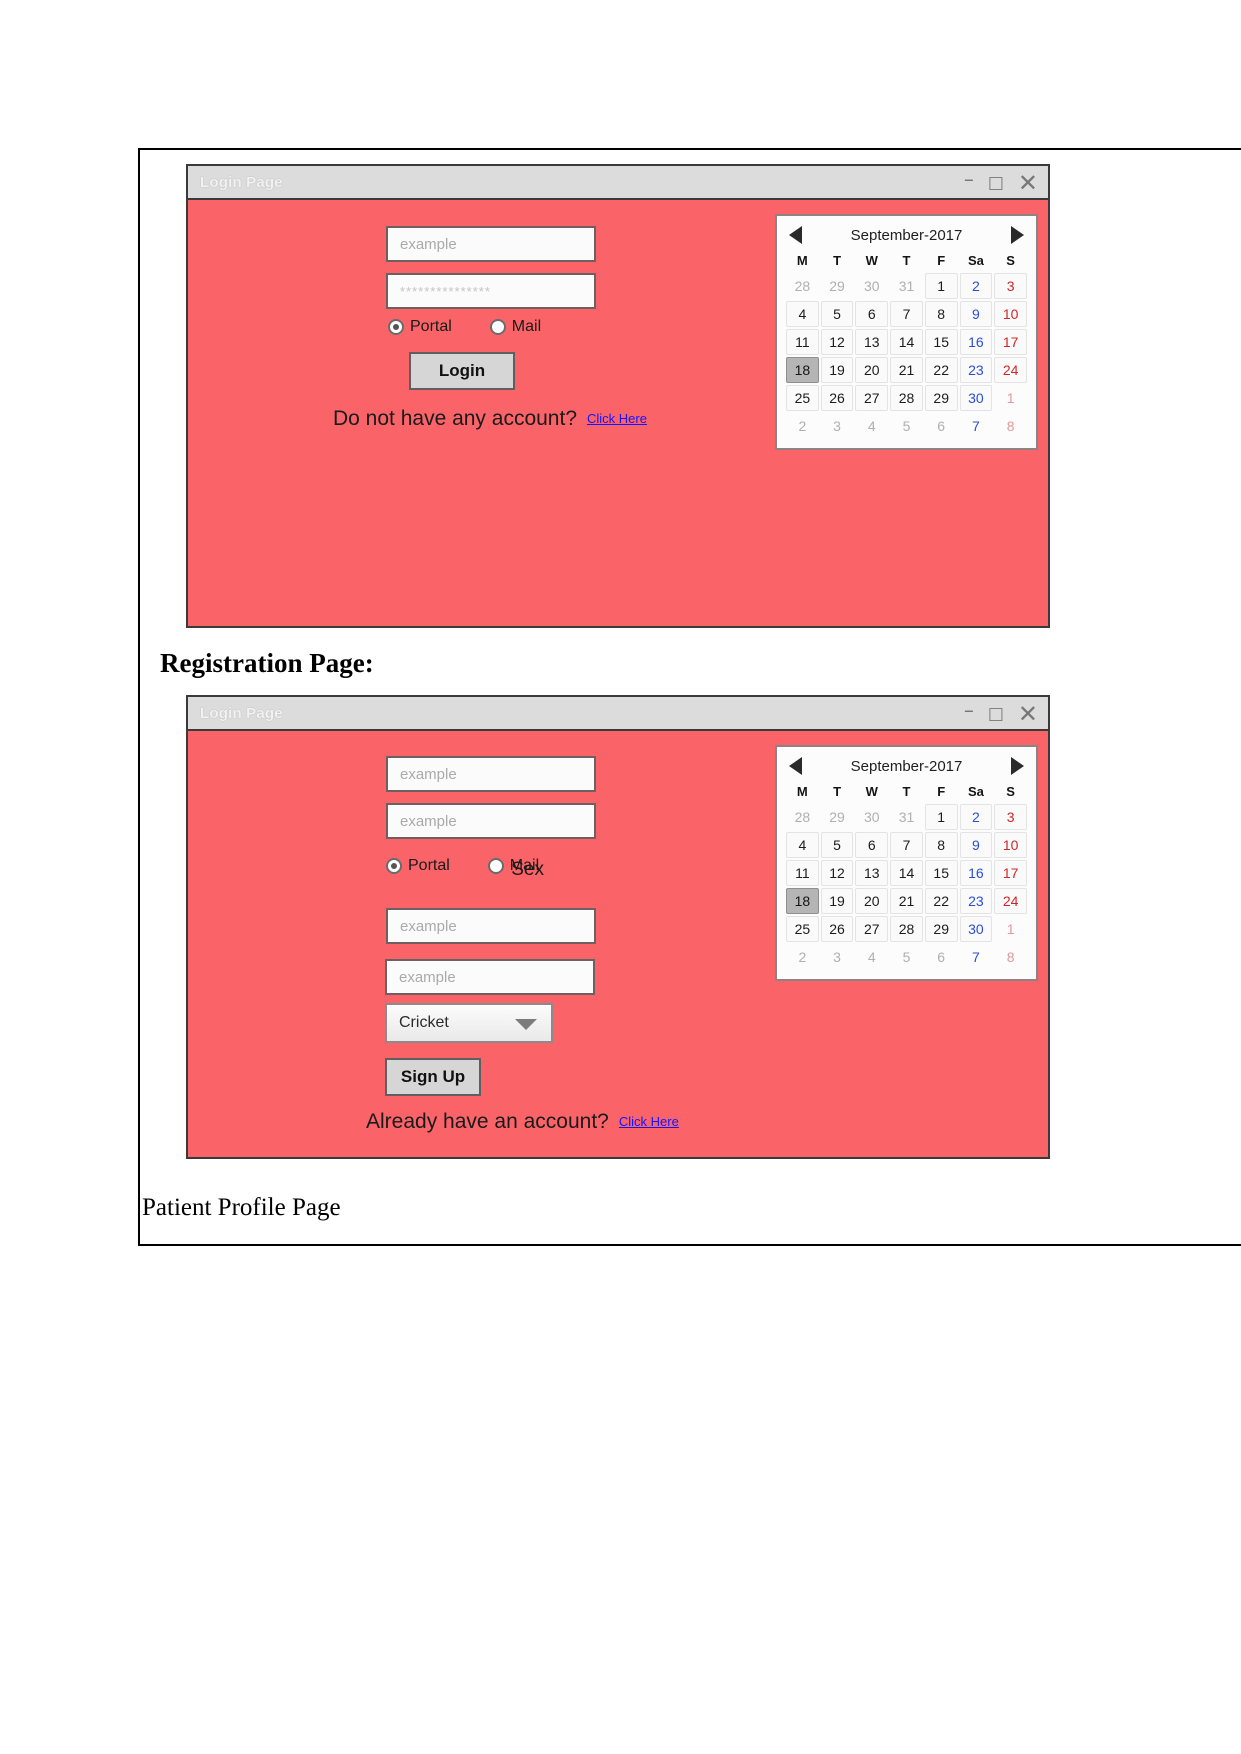 Image resolution: width=1241 pixels, height=1754 pixels. I want to click on calendar-day: 12, so click(837, 342).